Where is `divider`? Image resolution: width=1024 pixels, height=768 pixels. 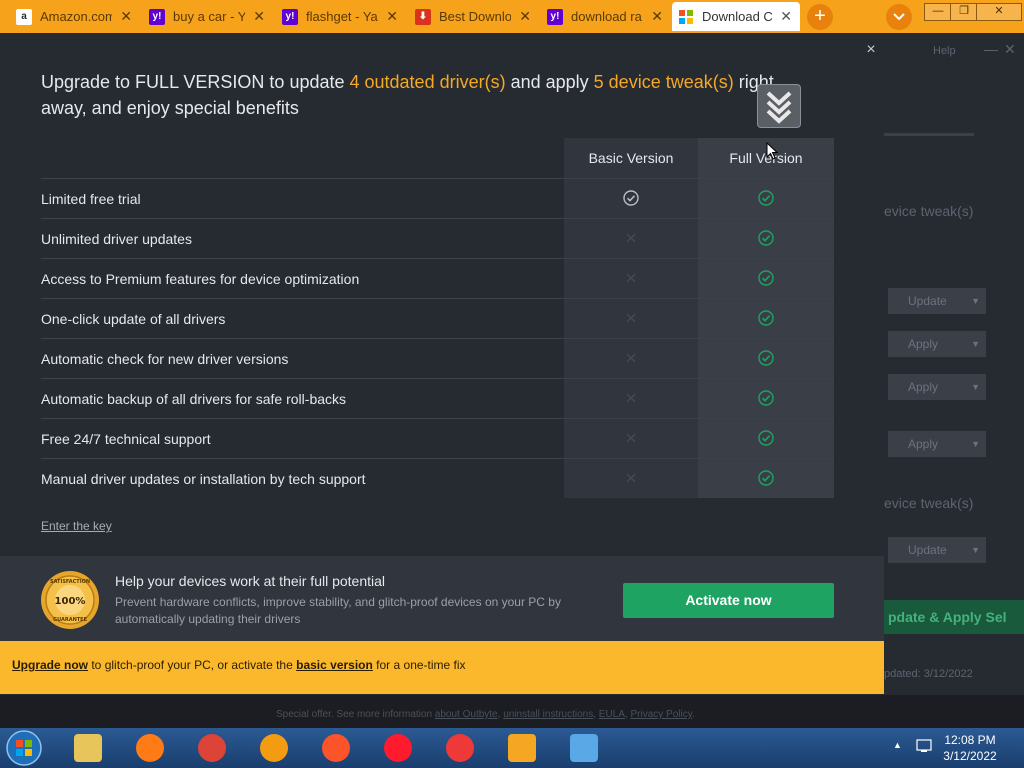 divider is located at coordinates (929, 134).